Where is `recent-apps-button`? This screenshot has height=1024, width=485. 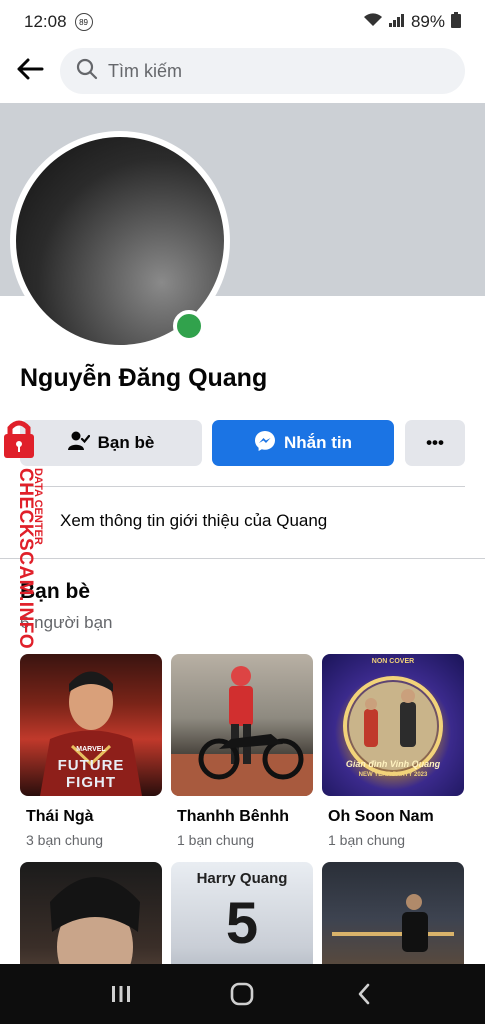 recent-apps-button is located at coordinates (121, 994).